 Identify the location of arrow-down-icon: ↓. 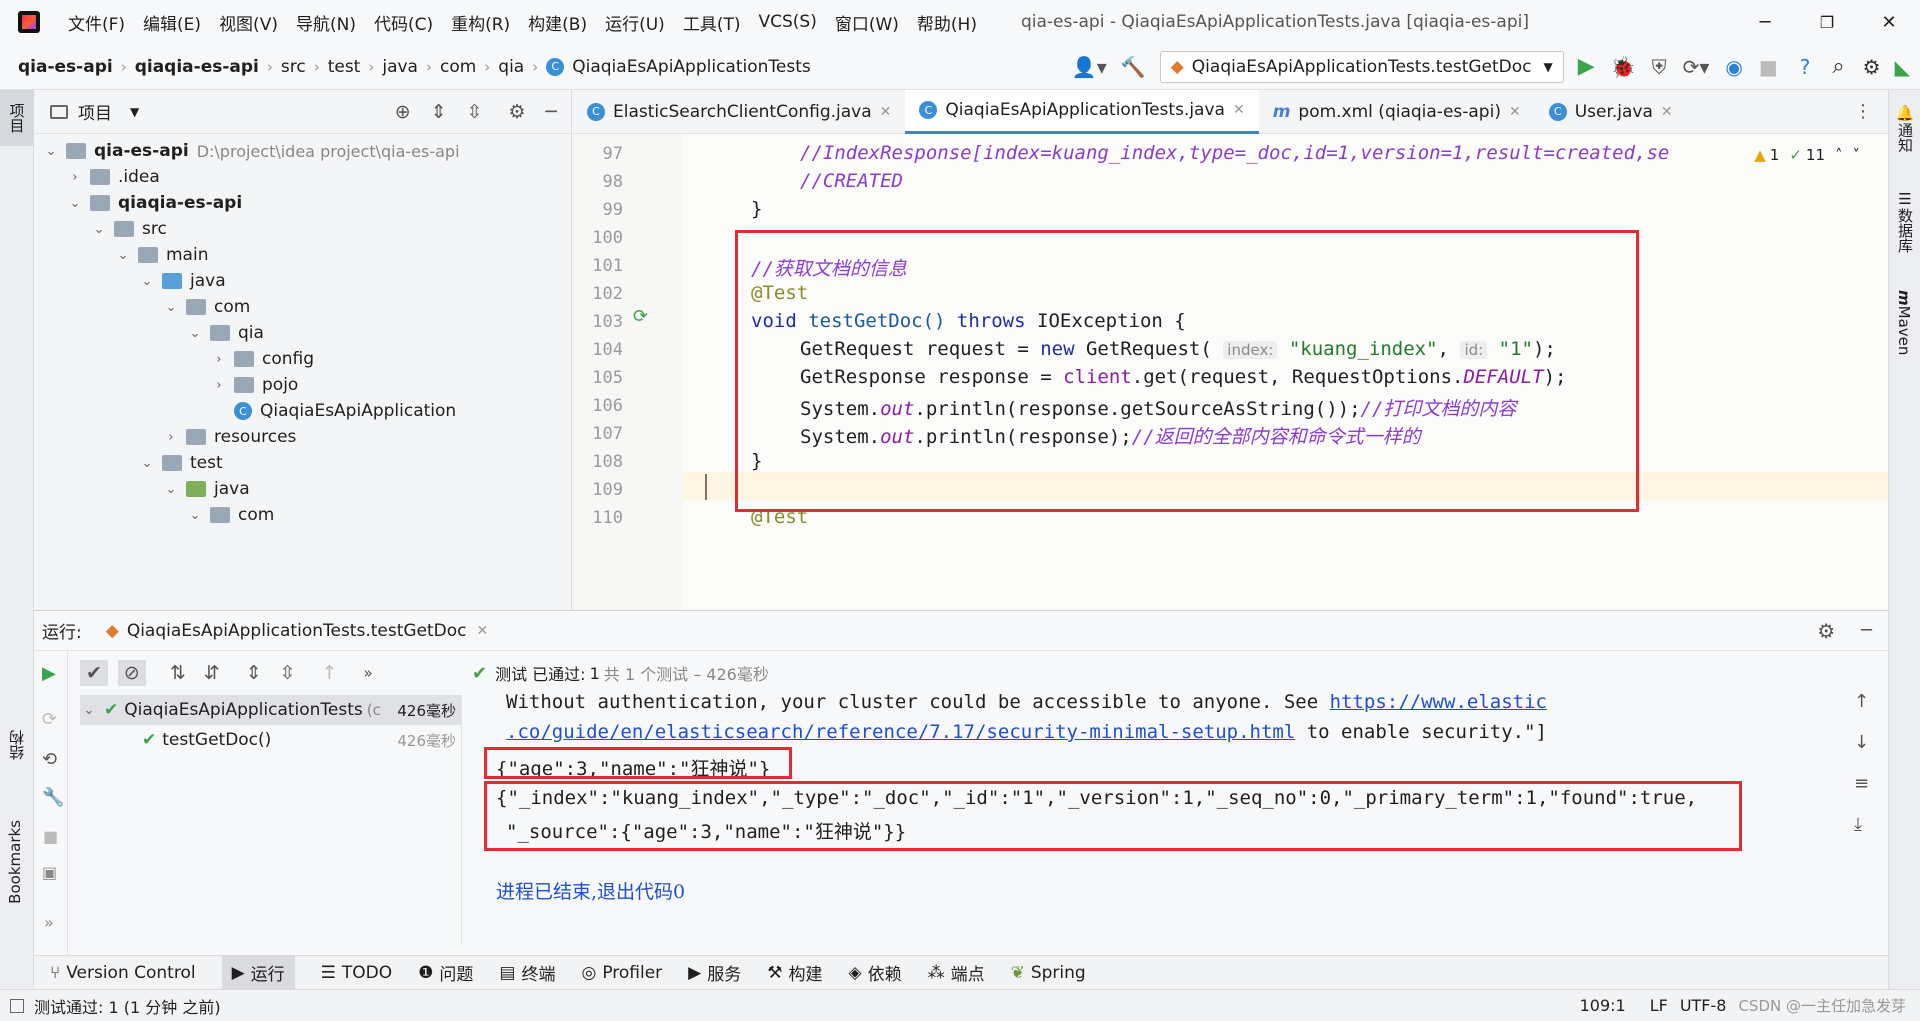
(1867, 742).